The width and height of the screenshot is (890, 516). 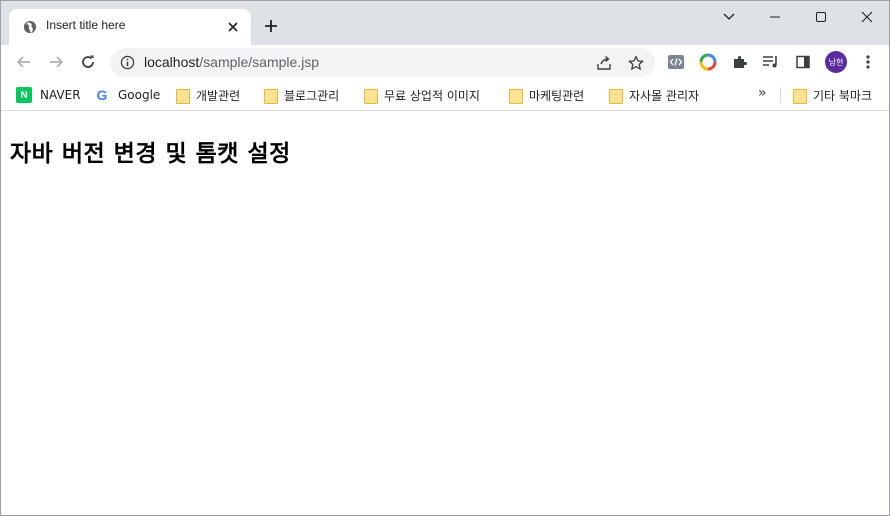 What do you see at coordinates (664, 95) in the screenshot?
I see `bookmark-label: 자사몰 관리자` at bounding box center [664, 95].